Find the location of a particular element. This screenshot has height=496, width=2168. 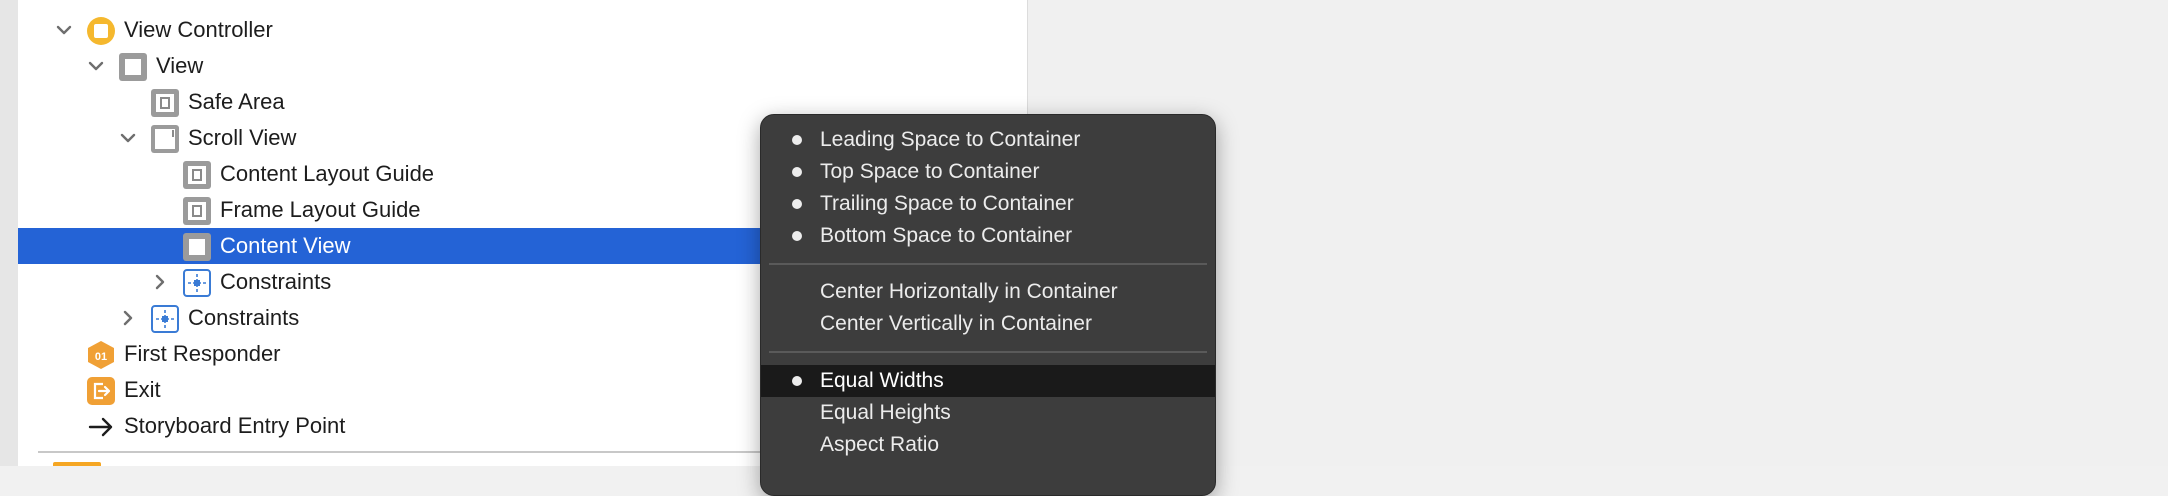

outline-row-view-controller: View Controller is located at coordinates (523, 30).